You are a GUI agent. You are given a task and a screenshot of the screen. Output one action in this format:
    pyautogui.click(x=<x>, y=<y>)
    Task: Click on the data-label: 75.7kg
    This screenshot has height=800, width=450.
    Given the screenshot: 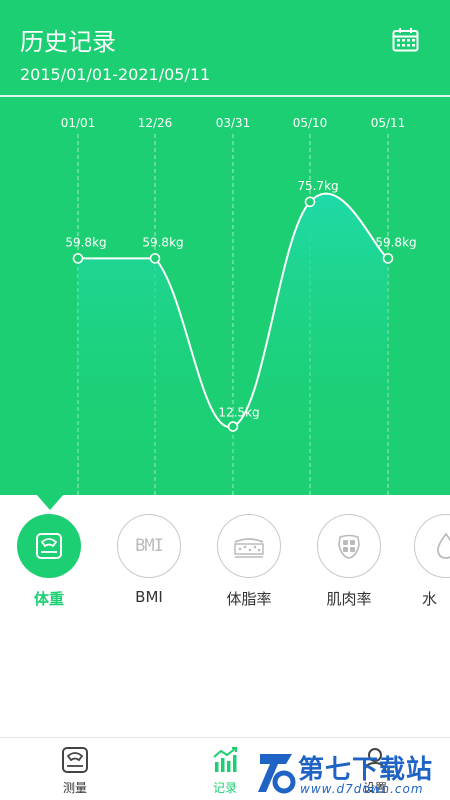 What is the action you would take?
    pyautogui.click(x=317, y=186)
    